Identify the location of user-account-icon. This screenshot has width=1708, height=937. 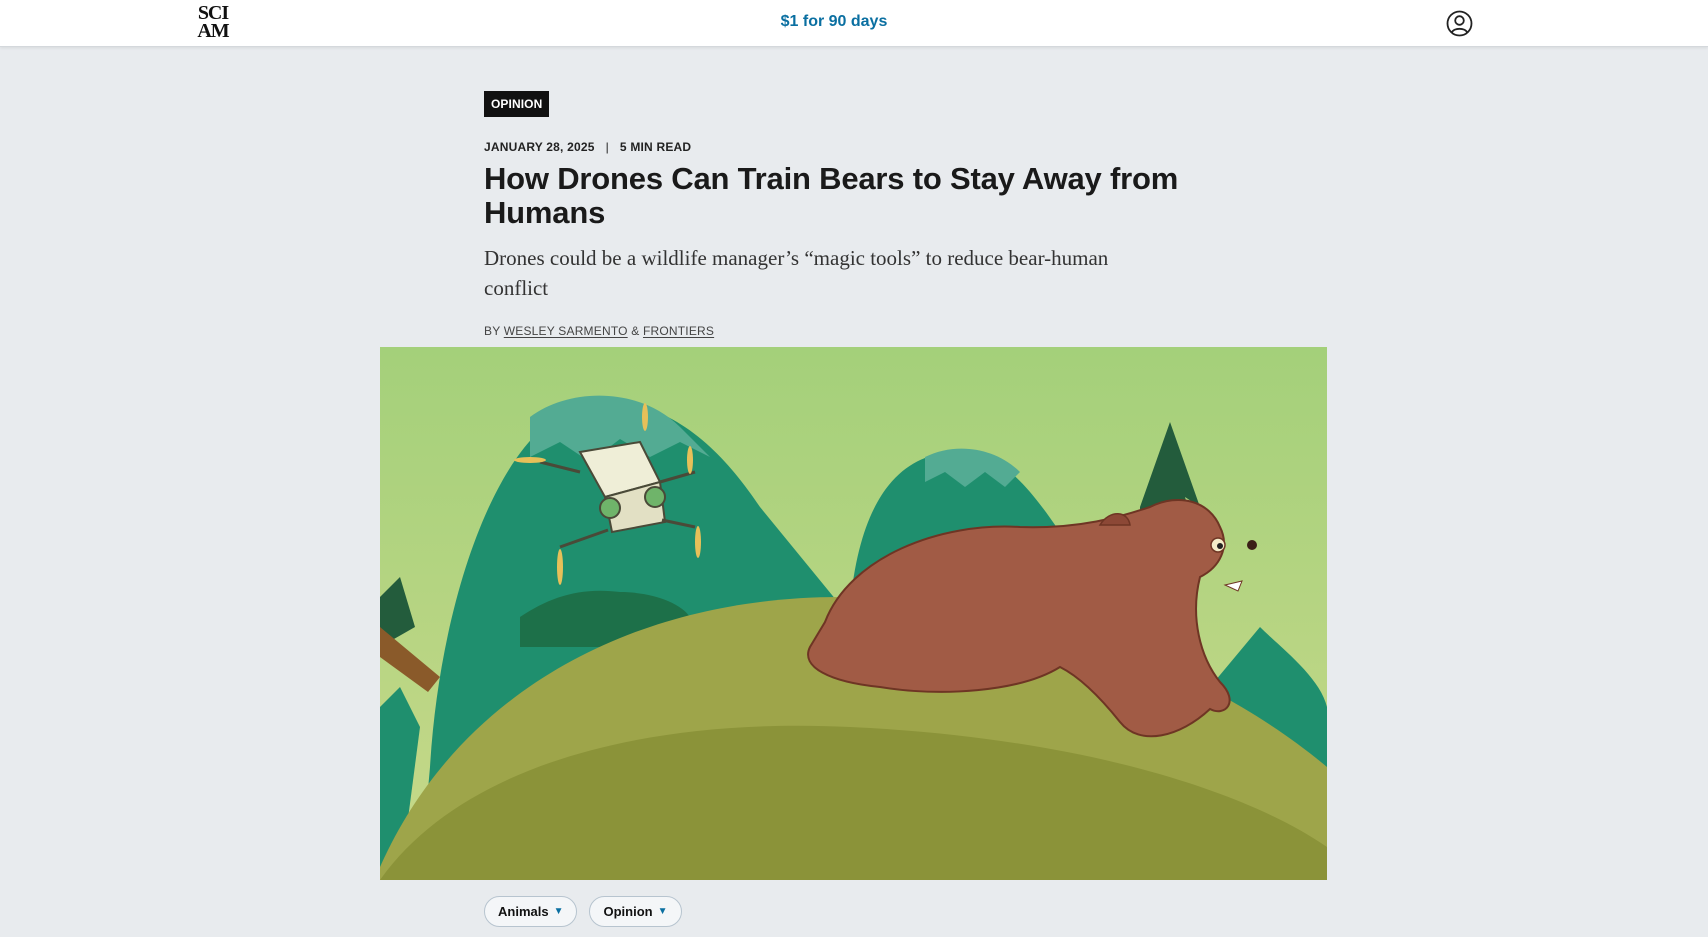
(1459, 23).